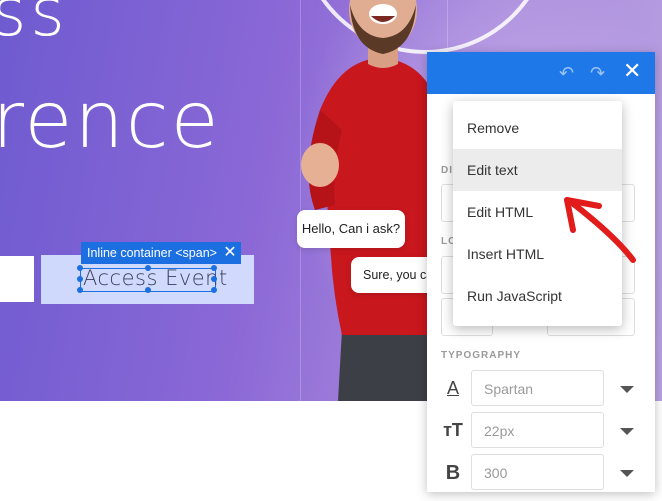 This screenshot has width=662, height=501. I want to click on hero-heading-line2: rence, so click(110, 121).